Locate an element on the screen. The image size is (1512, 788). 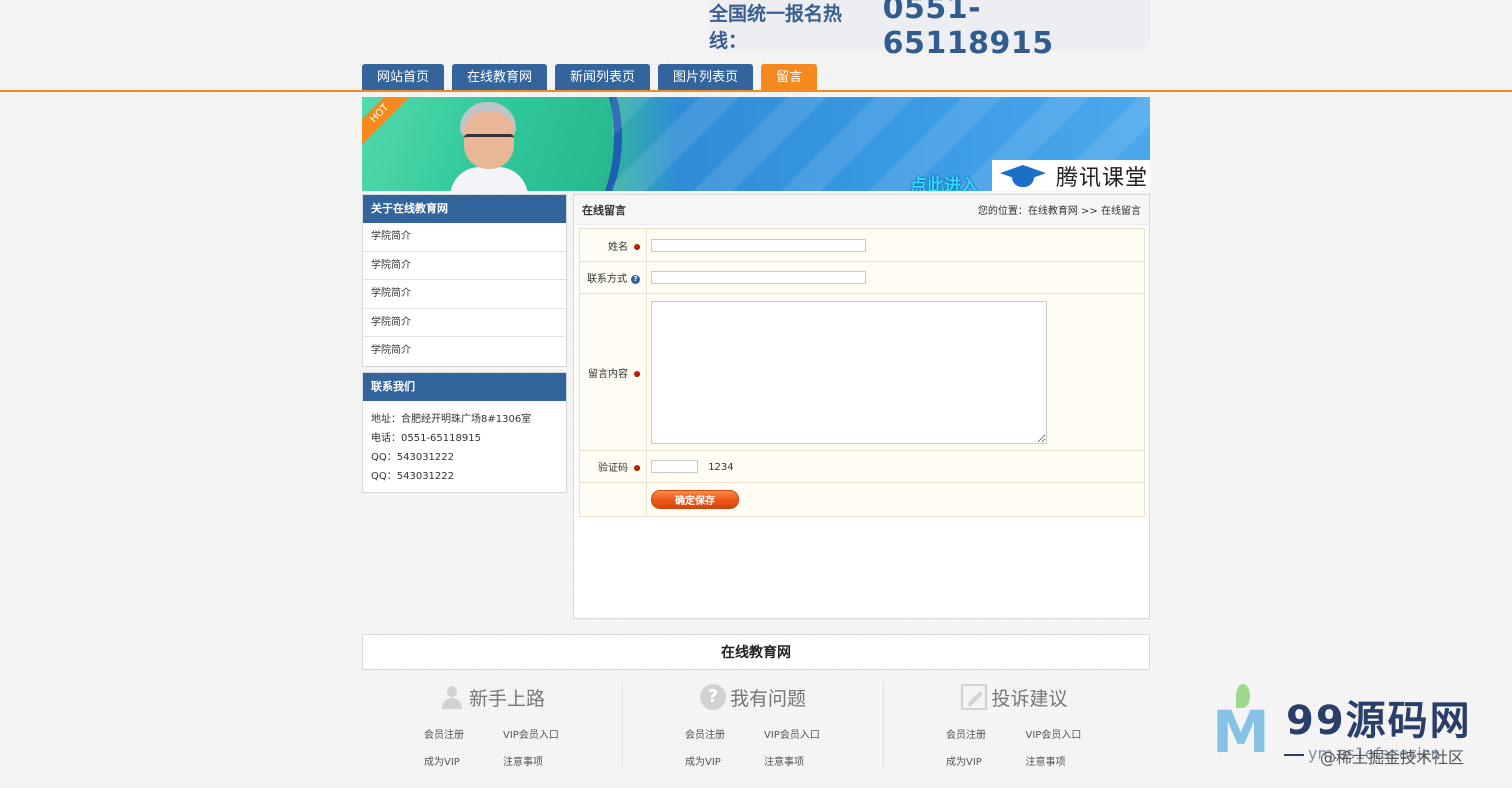
contact-phone: 电话：0551-65118915 is located at coordinates (426, 438).